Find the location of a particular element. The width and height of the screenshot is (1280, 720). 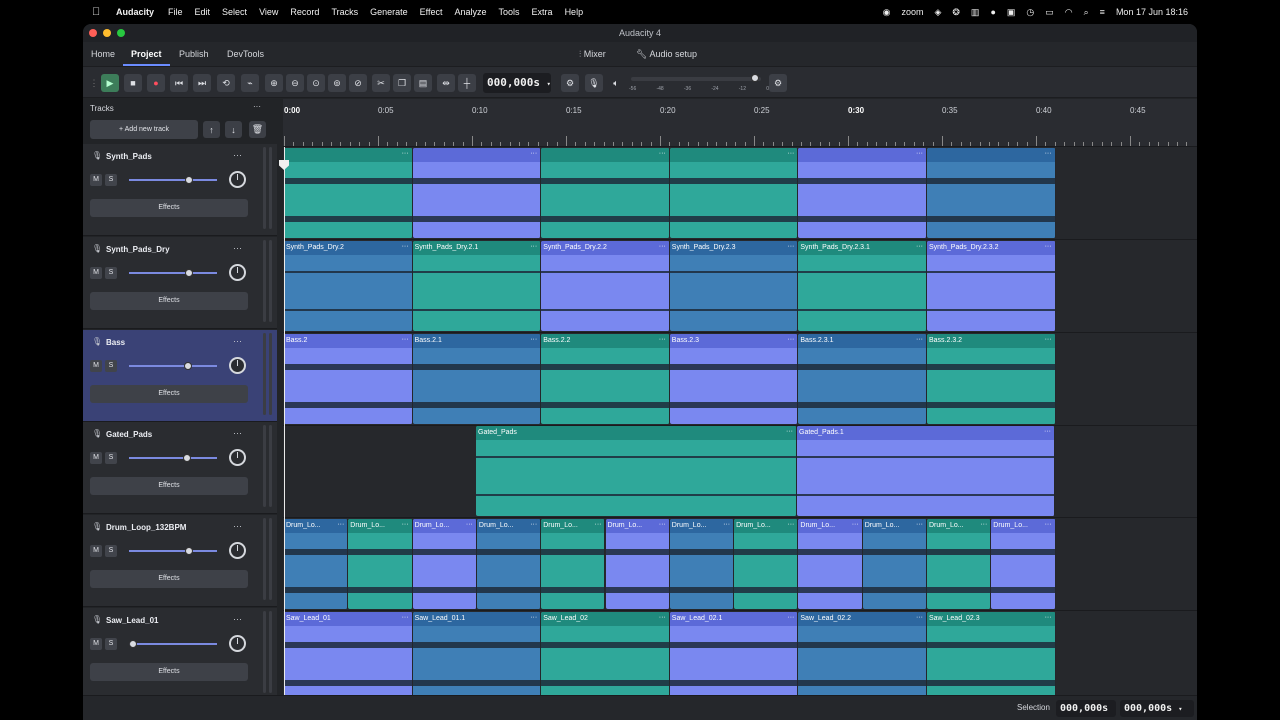

menu-tracks: Tracks is located at coordinates (344, 12).